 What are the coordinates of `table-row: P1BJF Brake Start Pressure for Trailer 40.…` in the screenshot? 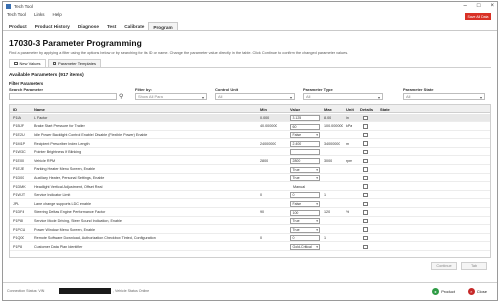 It's located at (250, 127).